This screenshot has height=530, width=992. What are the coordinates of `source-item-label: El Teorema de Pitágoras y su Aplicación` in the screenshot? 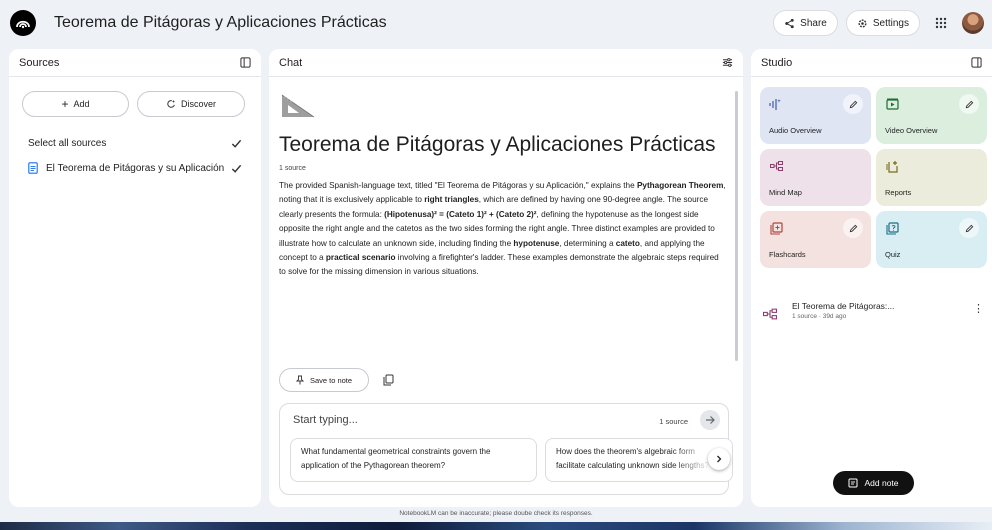 It's located at (135, 168).